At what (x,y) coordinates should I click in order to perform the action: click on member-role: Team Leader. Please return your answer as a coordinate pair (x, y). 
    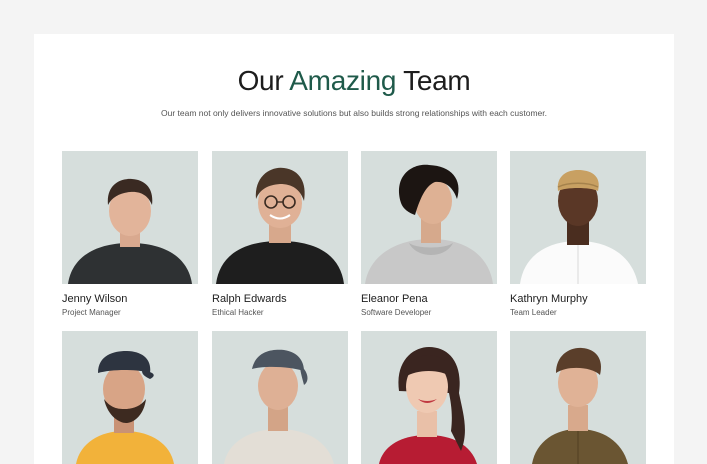
    Looking at the image, I should click on (533, 312).